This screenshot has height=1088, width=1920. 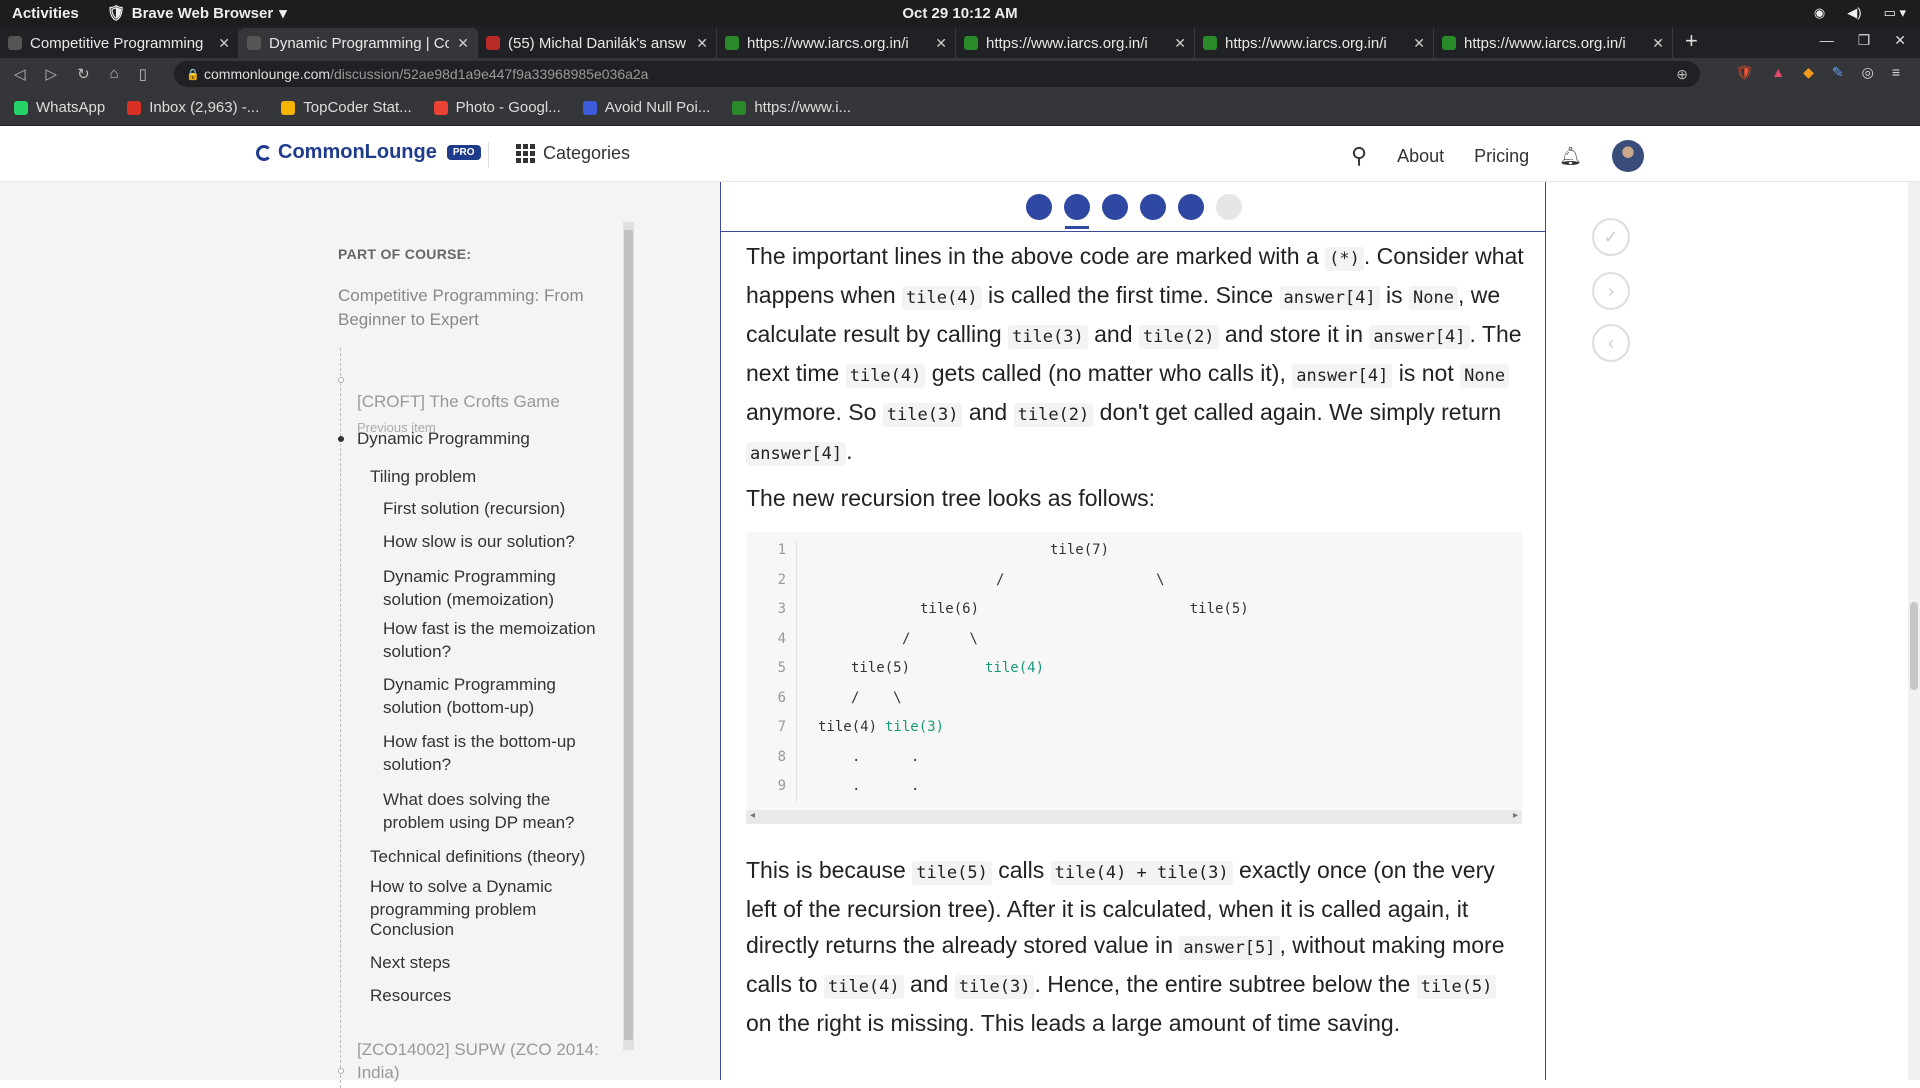 What do you see at coordinates (1896, 72) in the screenshot?
I see `menu-icon: ≡` at bounding box center [1896, 72].